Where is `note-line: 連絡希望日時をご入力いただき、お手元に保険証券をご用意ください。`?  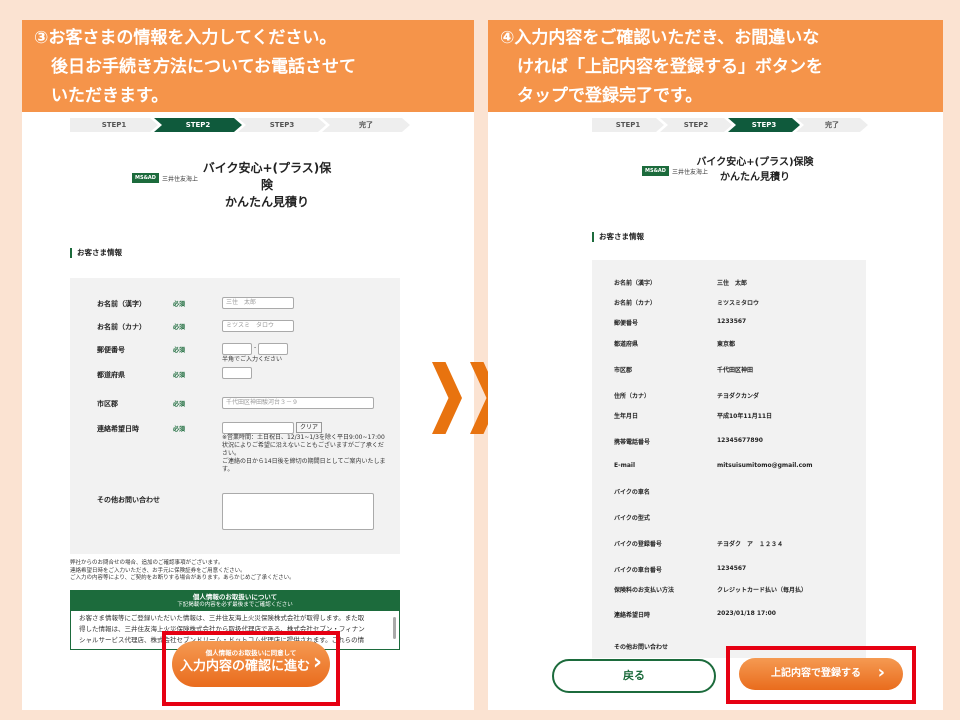 note-line: 連絡希望日時をご入力いただき、お手元に保険証券をご用意ください。 is located at coordinates (158, 570).